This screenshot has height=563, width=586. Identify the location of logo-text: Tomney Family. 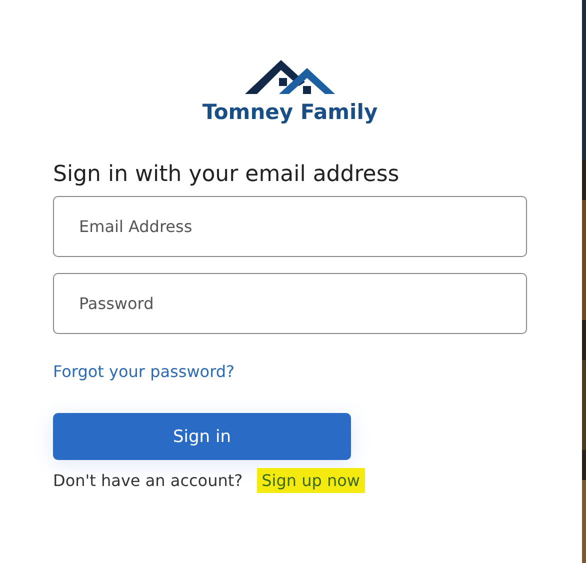
(290, 112).